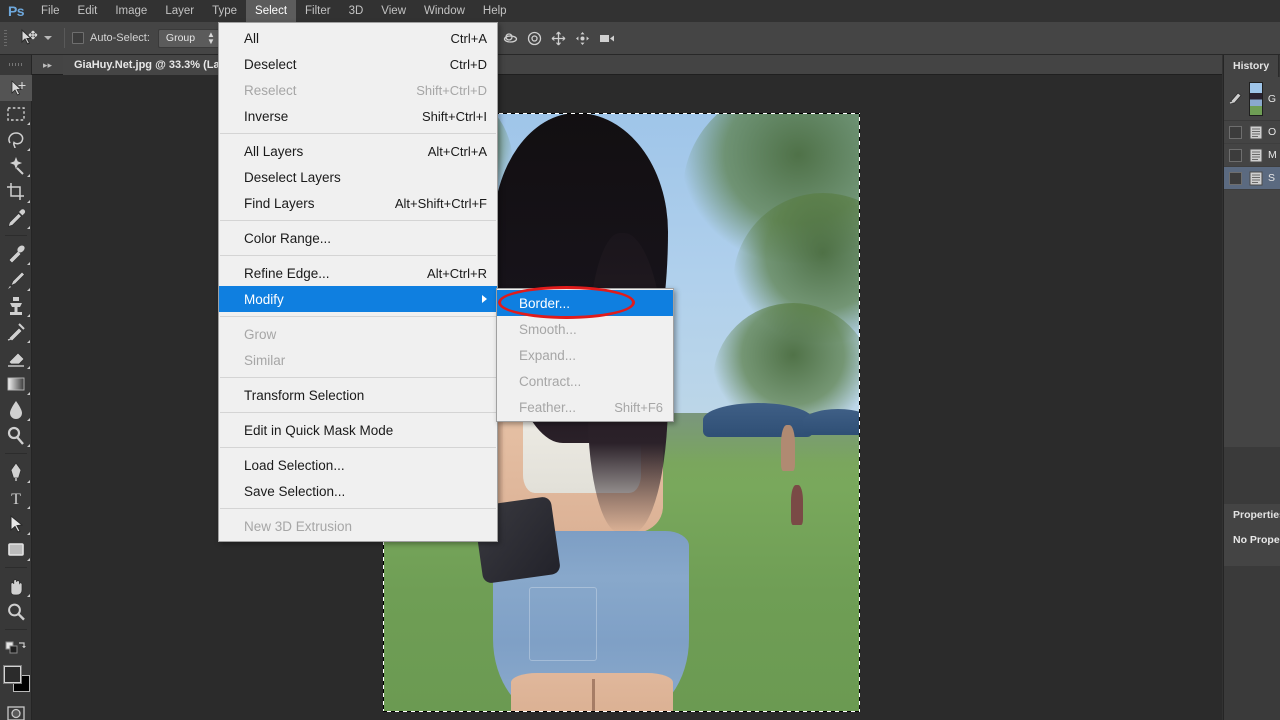 Image resolution: width=1280 pixels, height=720 pixels. Describe the element at coordinates (444, 11) in the screenshot. I see `menu-window: Window` at that location.